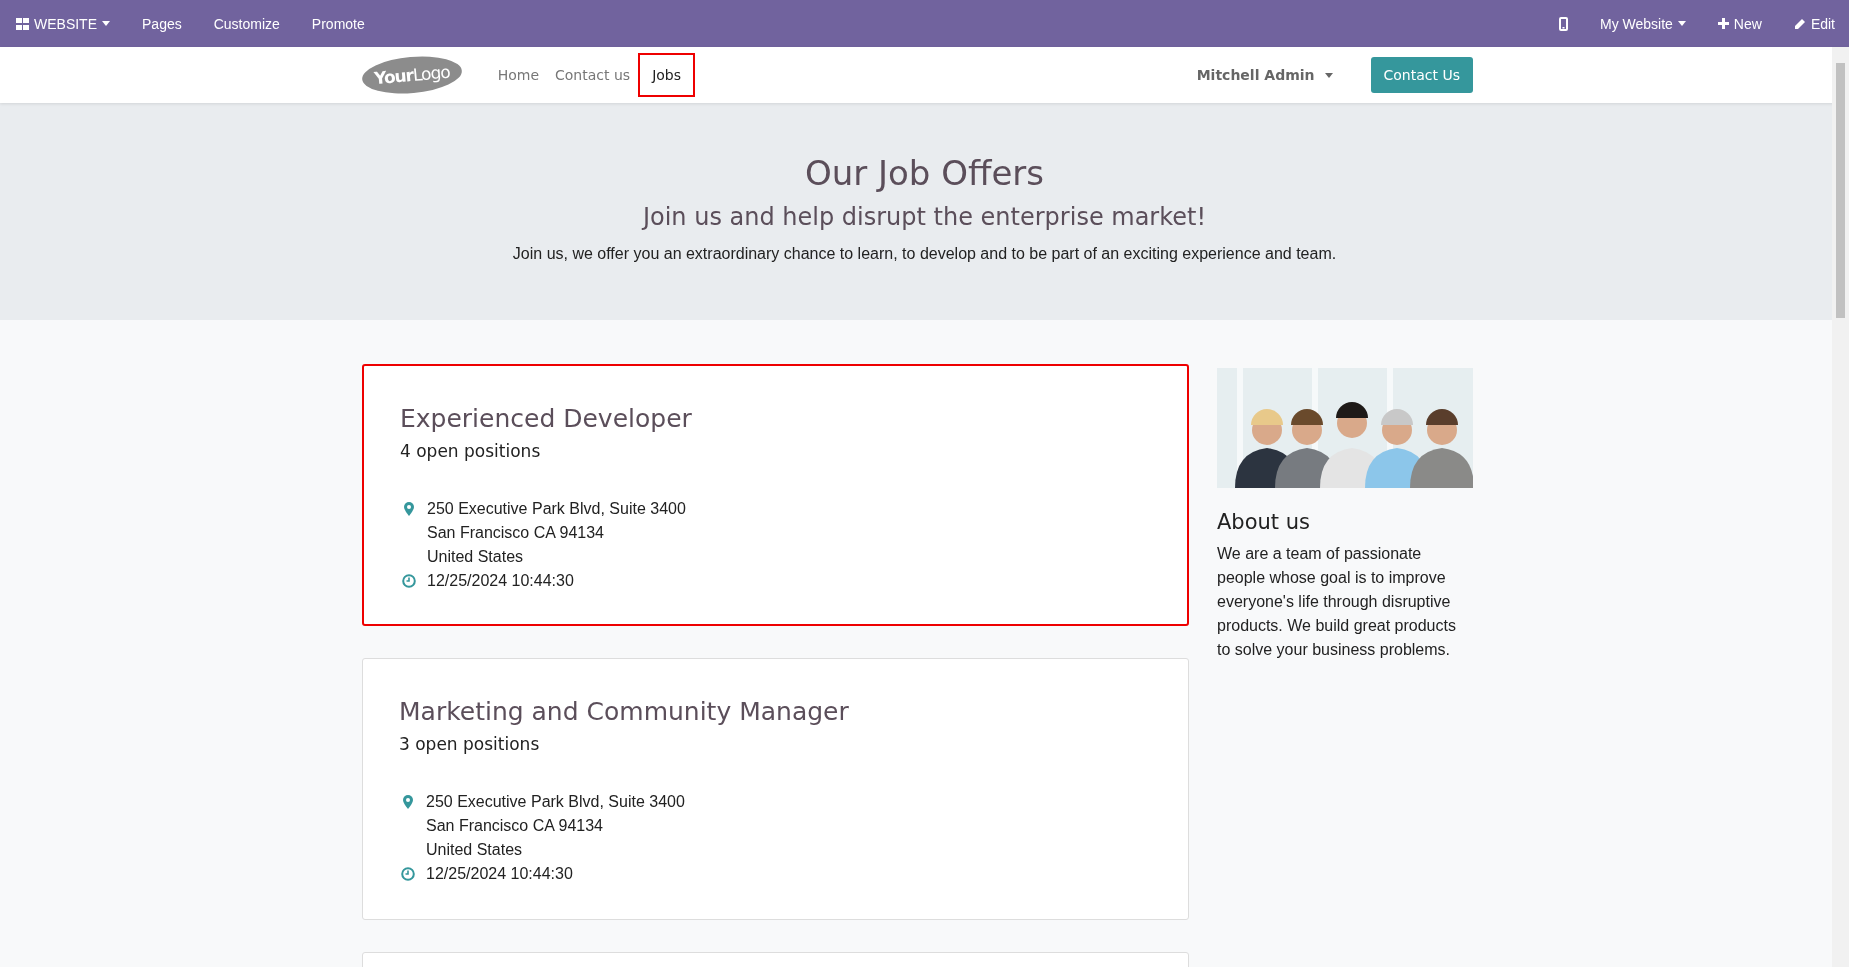  I want to click on scrollbar-thumb, so click(1840, 190).